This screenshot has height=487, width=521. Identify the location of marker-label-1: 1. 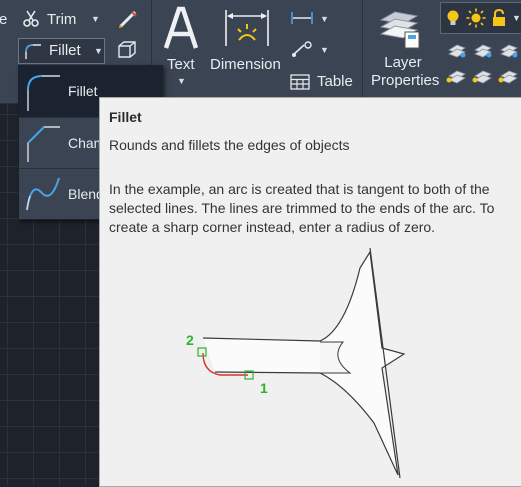
(264, 388).